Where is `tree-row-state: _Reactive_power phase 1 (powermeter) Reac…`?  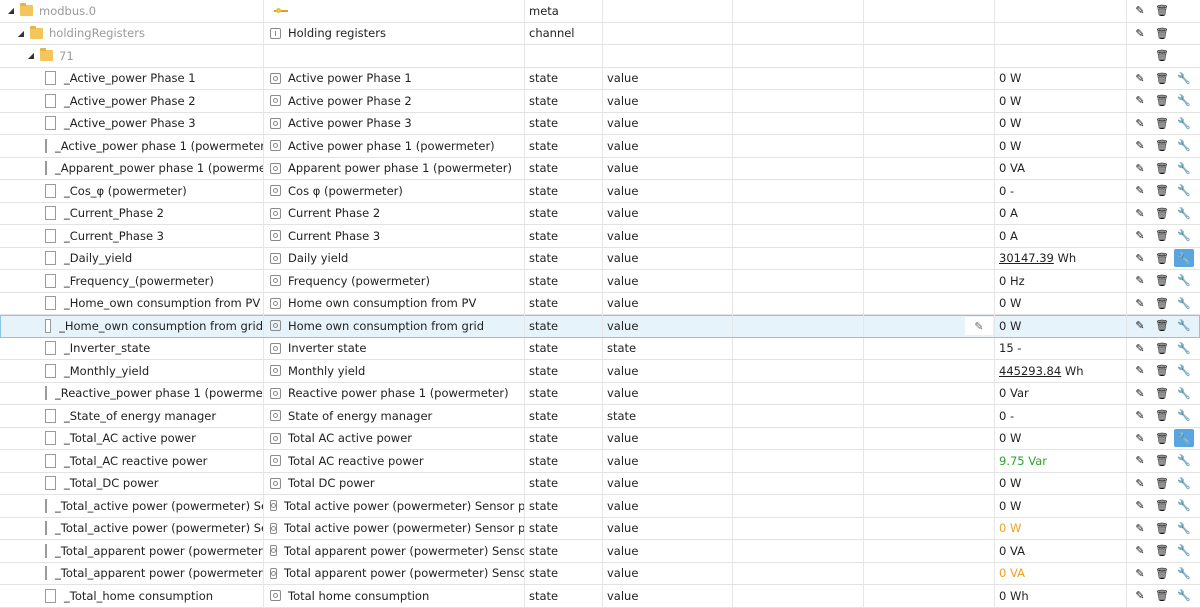 tree-row-state: _Reactive_power phase 1 (powermeter) Reac… is located at coordinates (600, 393).